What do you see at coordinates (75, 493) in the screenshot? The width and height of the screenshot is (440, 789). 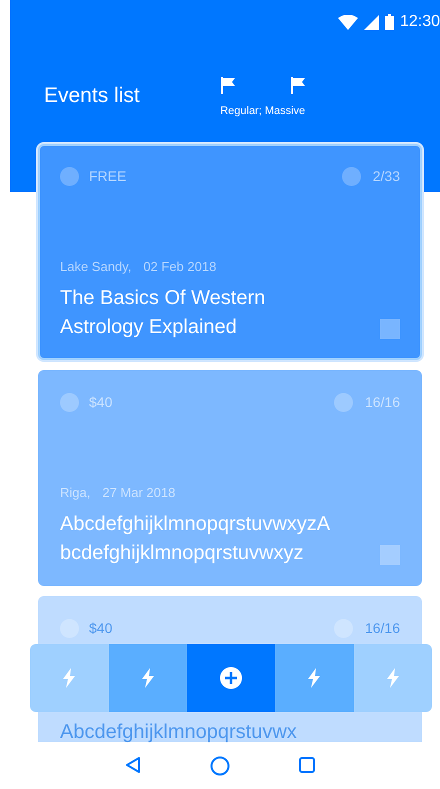 I see `event-place: Riga,` at bounding box center [75, 493].